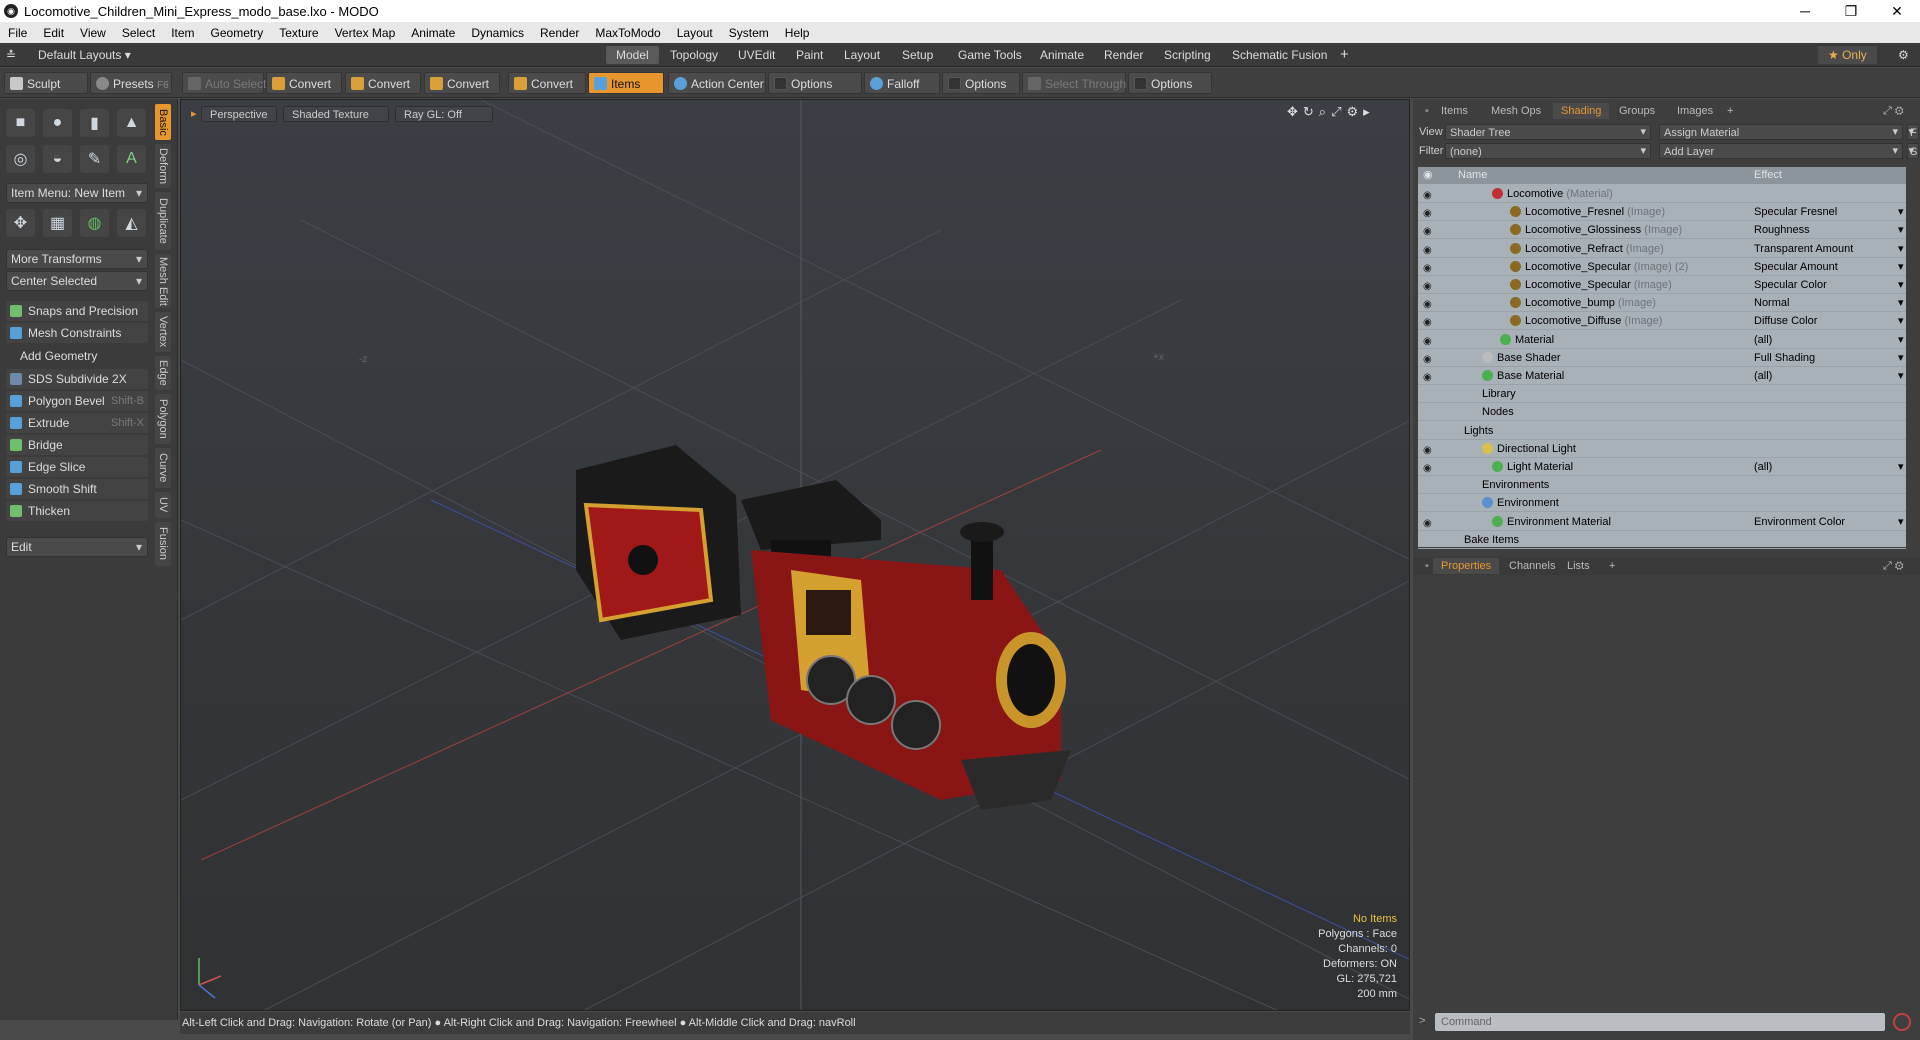 The image size is (1920, 1040). I want to click on edit-dropdown: Edit, so click(77, 547).